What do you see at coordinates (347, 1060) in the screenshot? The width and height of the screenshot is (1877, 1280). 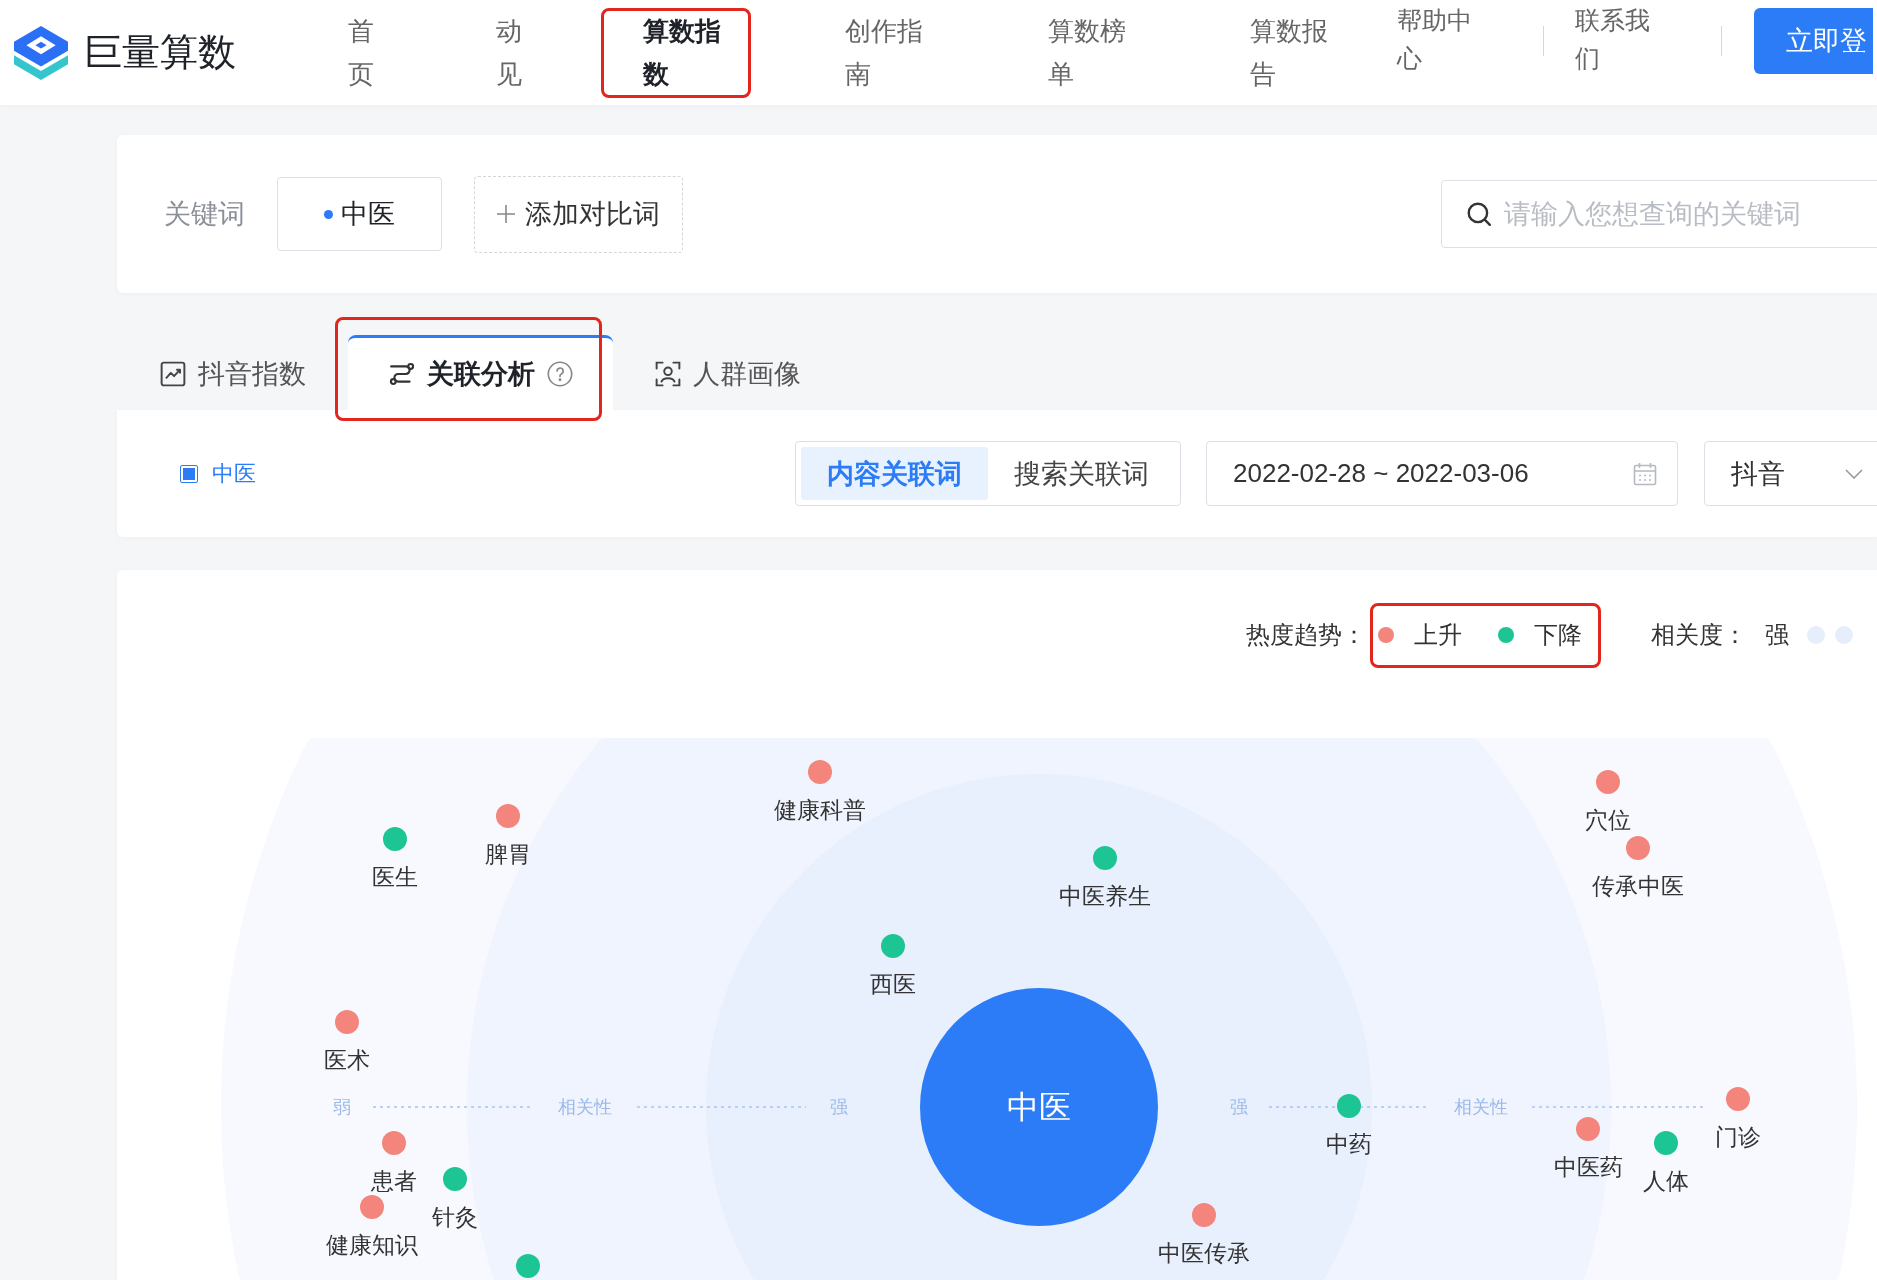 I see `node-label: 医术` at bounding box center [347, 1060].